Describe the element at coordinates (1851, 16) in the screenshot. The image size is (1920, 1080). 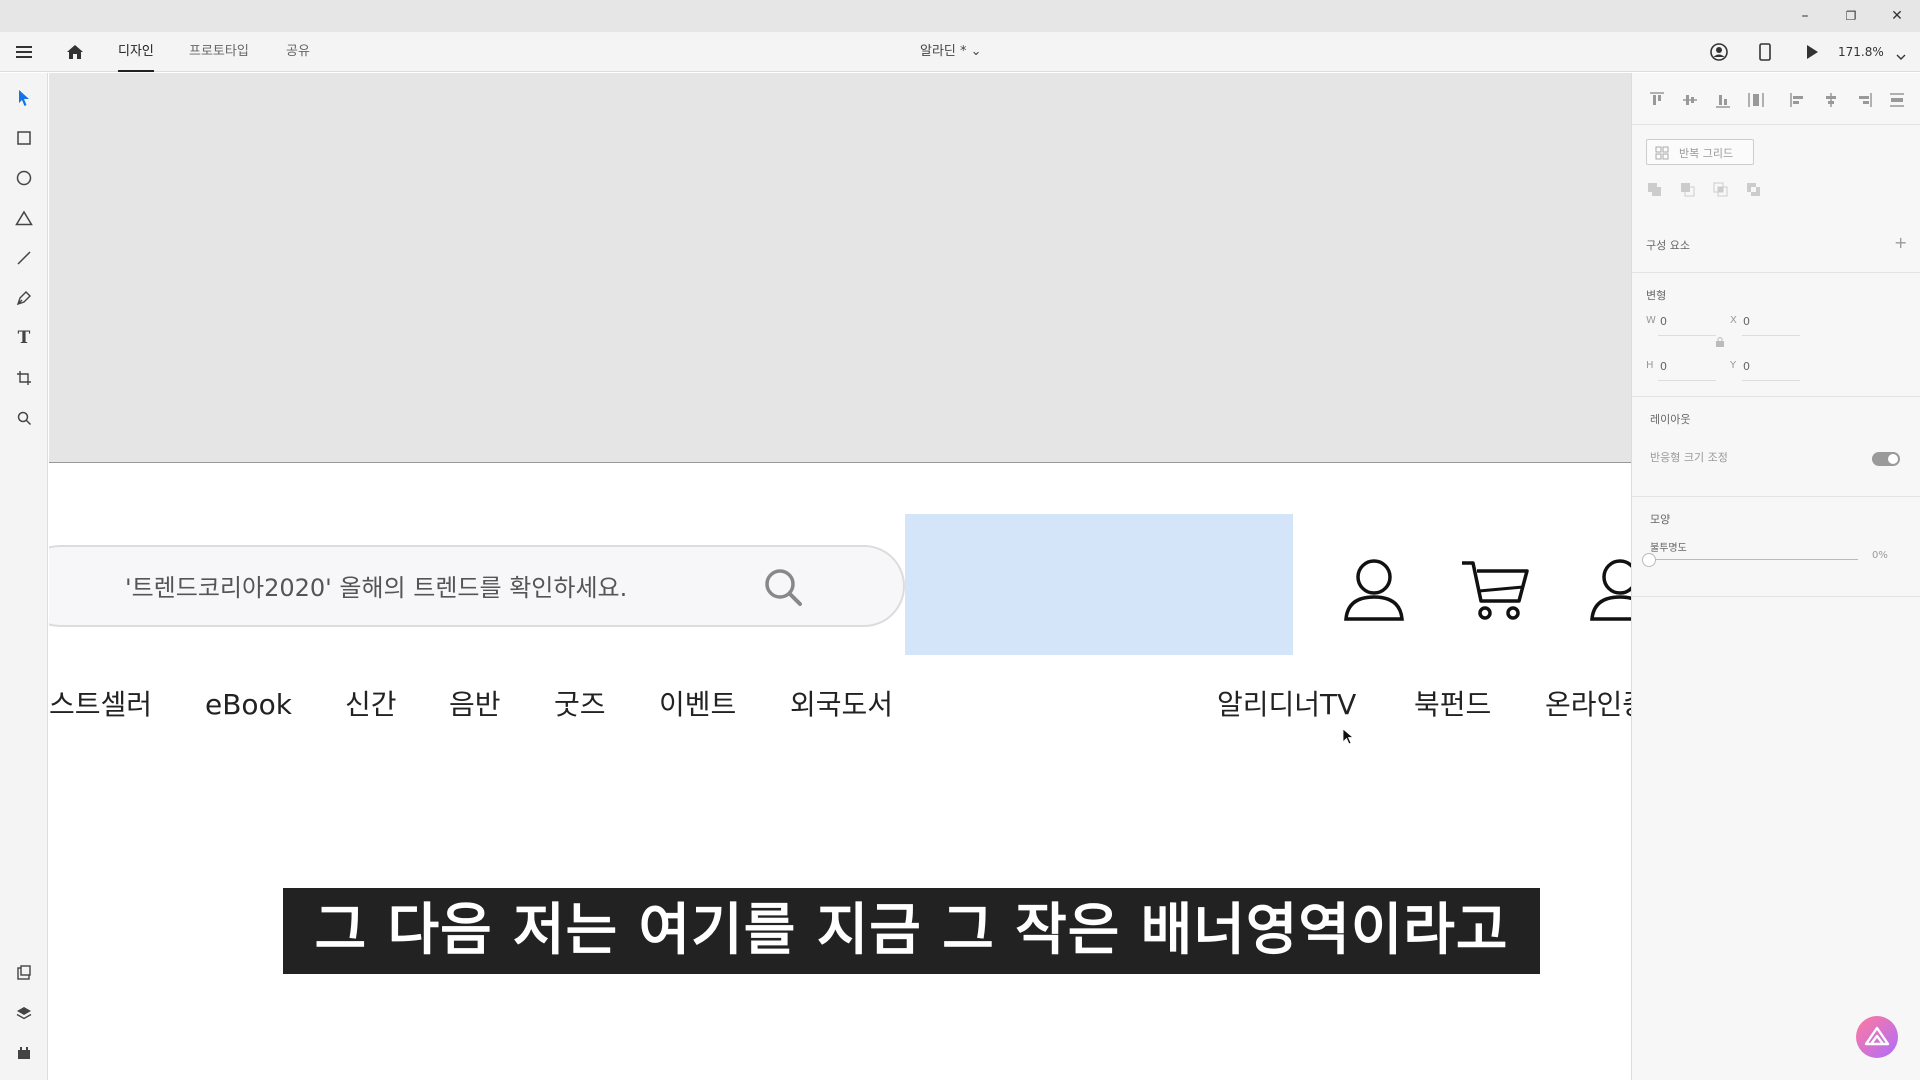
I see `maximize-button: ❐` at that location.